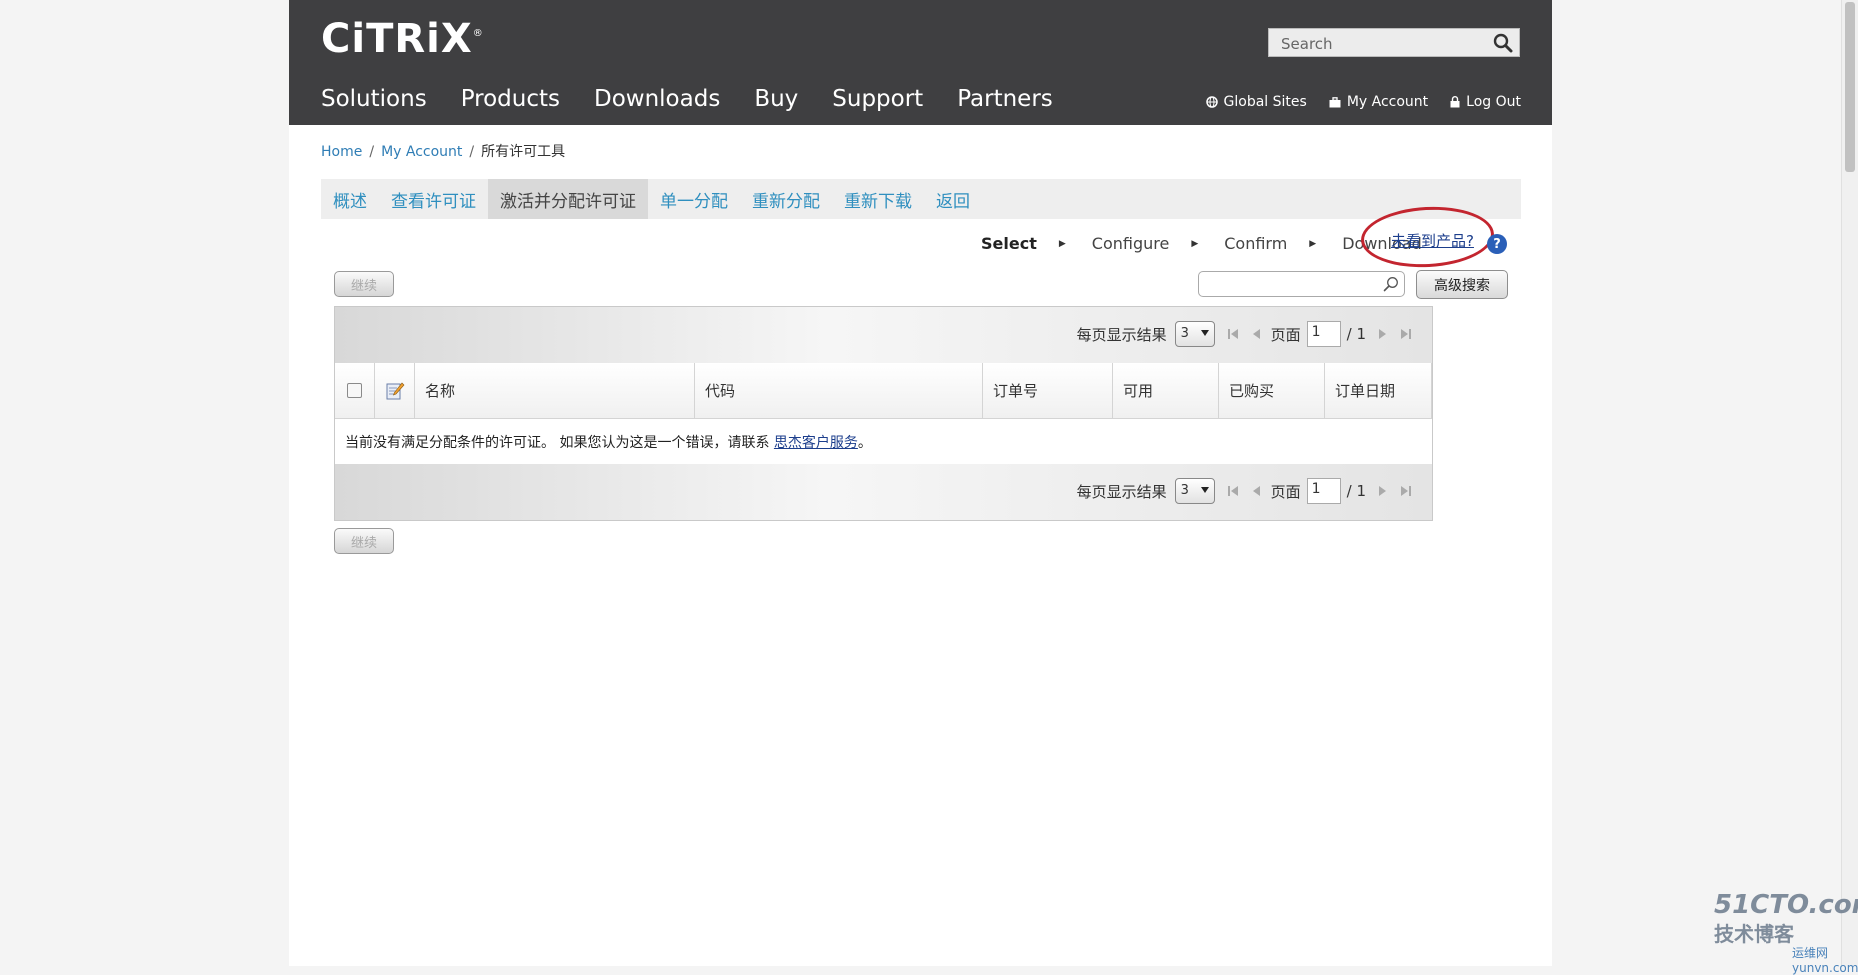 This screenshot has width=1858, height=975. I want to click on continue-button-top: 继续, so click(364, 284).